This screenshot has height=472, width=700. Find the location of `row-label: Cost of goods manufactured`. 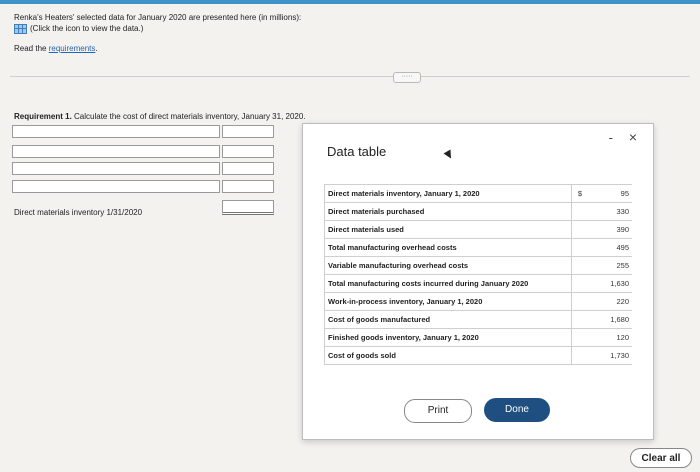

row-label: Cost of goods manufactured is located at coordinates (448, 319).